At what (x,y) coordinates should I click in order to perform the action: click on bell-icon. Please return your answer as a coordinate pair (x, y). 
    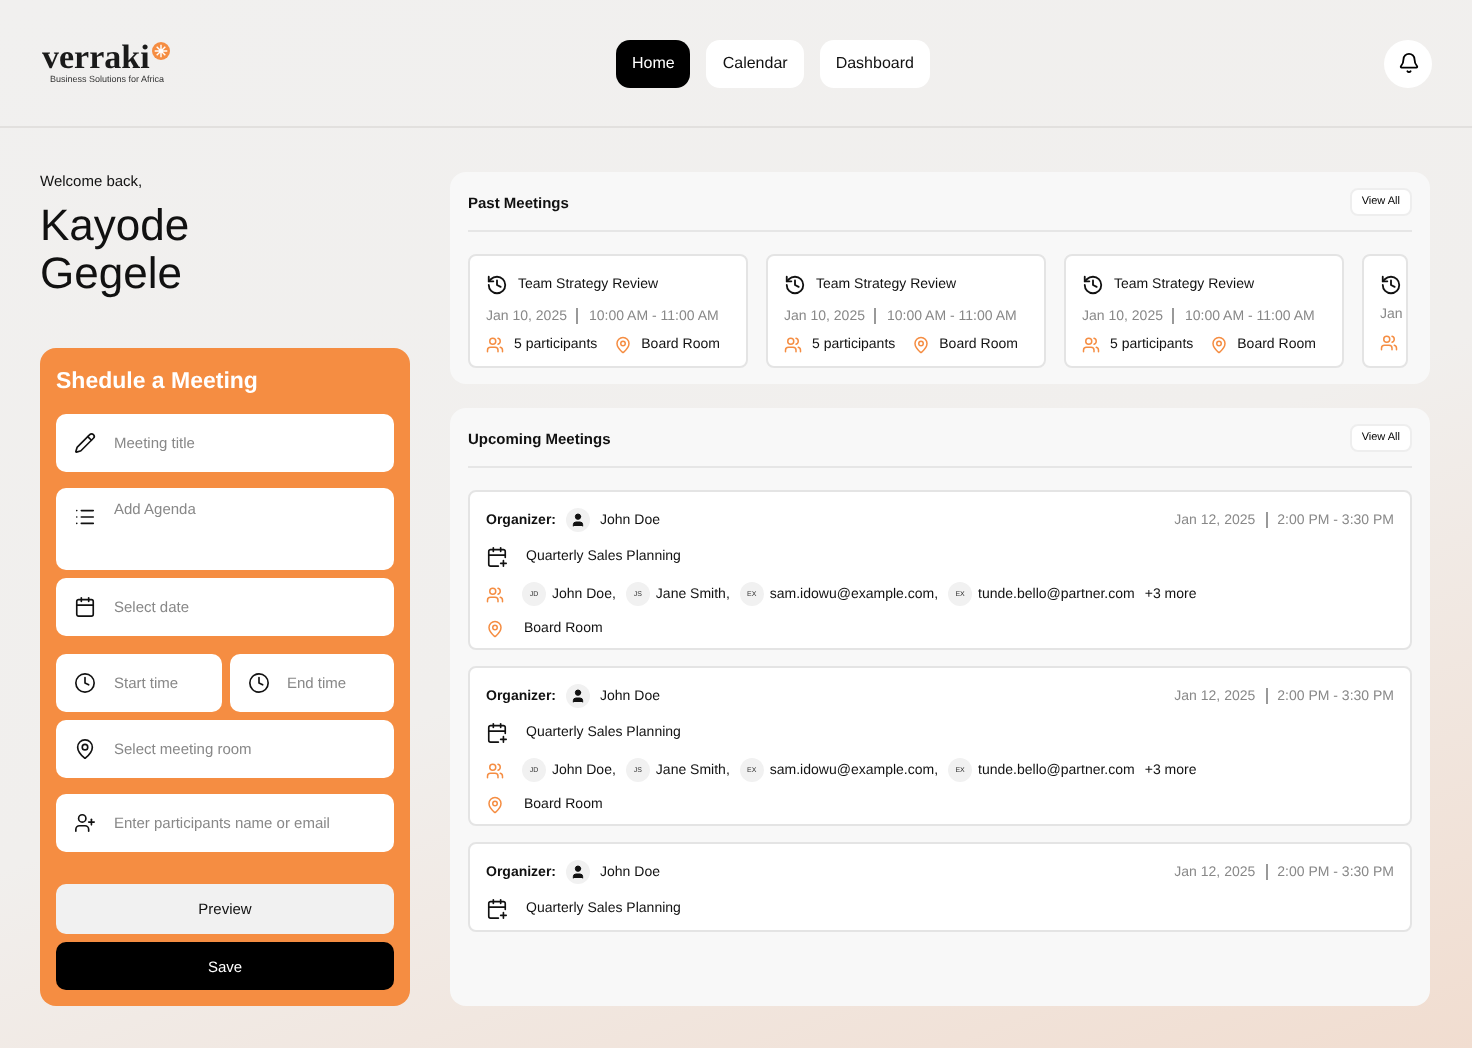
    Looking at the image, I should click on (1408, 63).